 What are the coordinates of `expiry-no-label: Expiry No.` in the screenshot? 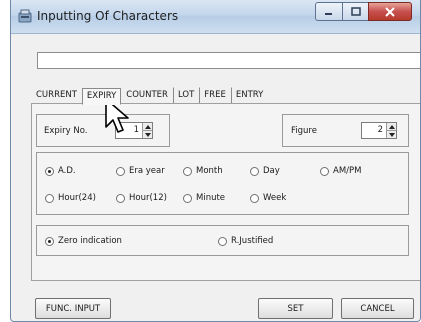 It's located at (66, 131).